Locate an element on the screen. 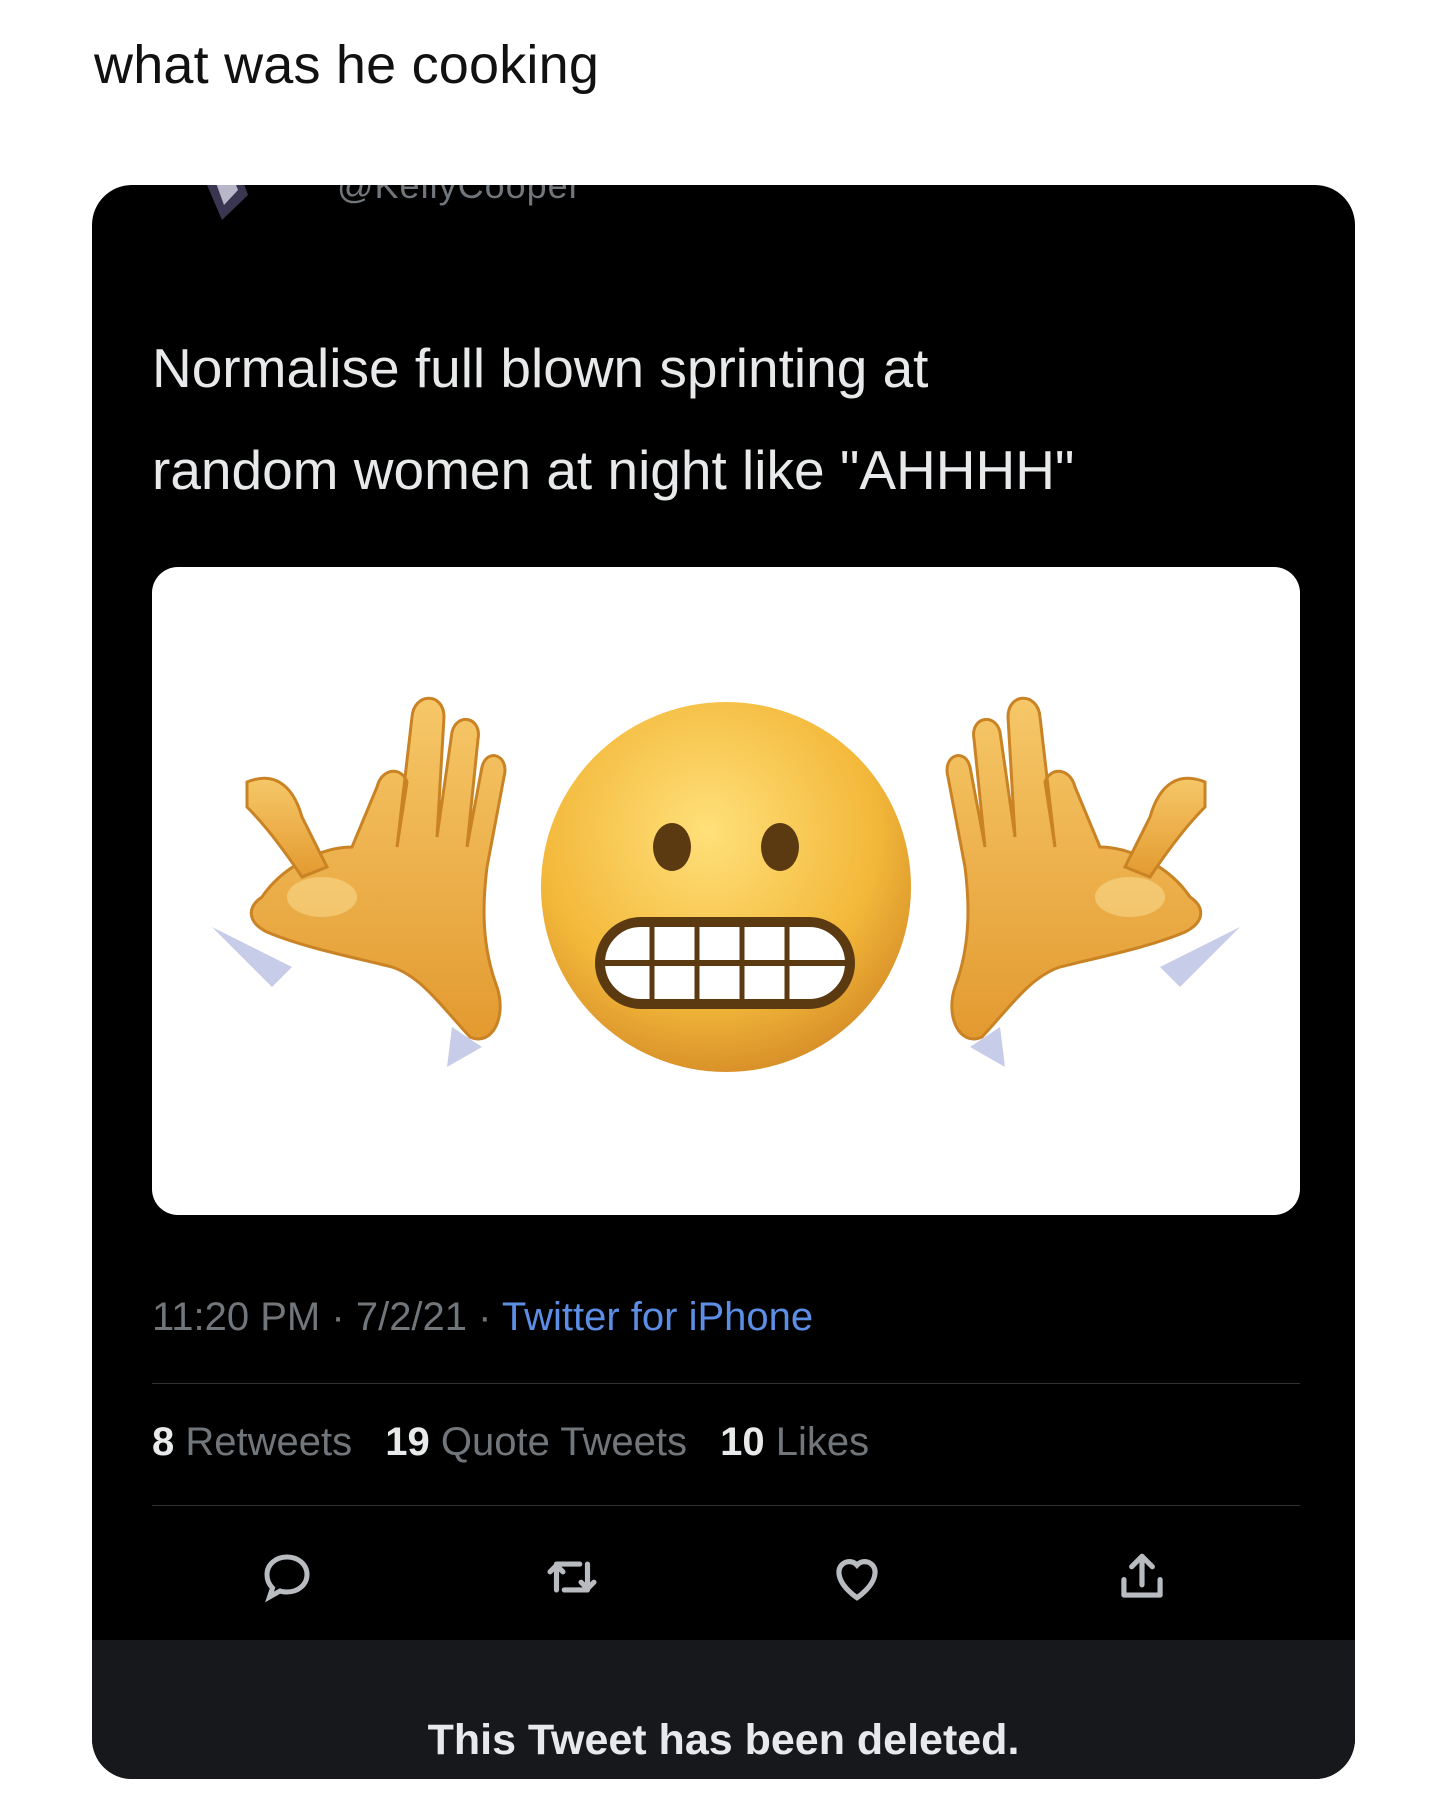 This screenshot has height=1799, width=1440. likes-stat: 10 Likes is located at coordinates (794, 1442).